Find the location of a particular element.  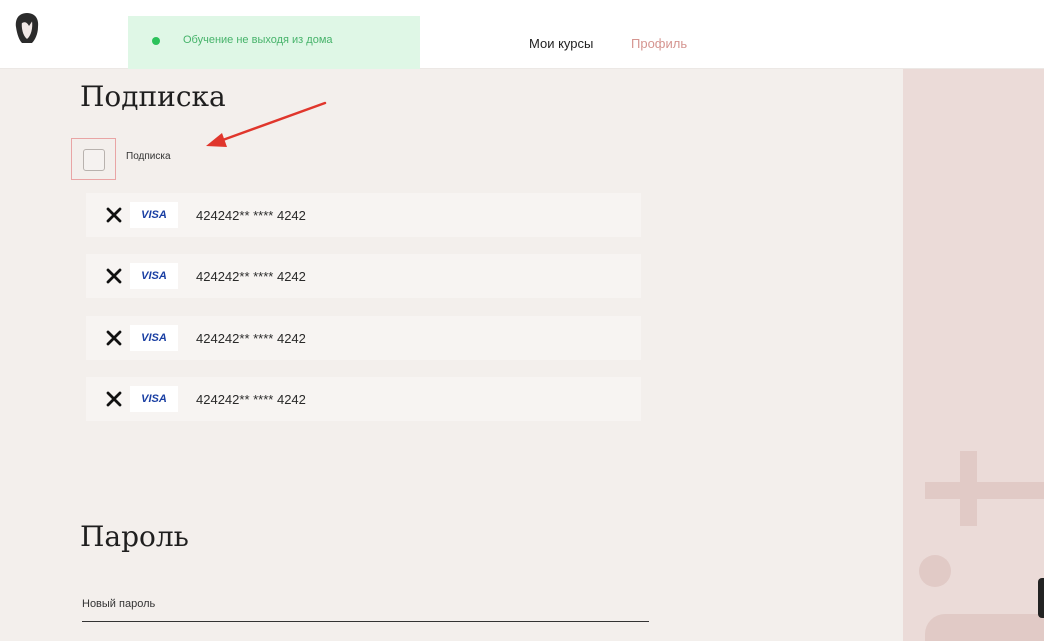

promo-banner: Обучение не выходя из дома is located at coordinates (274, 42).